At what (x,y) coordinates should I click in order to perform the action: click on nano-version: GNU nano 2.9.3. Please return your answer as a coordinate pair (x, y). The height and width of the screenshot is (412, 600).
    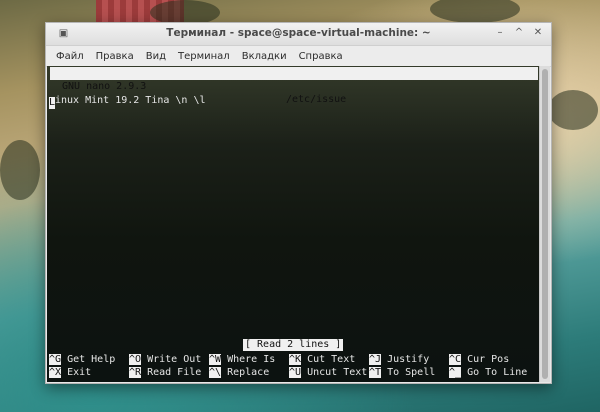
    Looking at the image, I should click on (104, 86).